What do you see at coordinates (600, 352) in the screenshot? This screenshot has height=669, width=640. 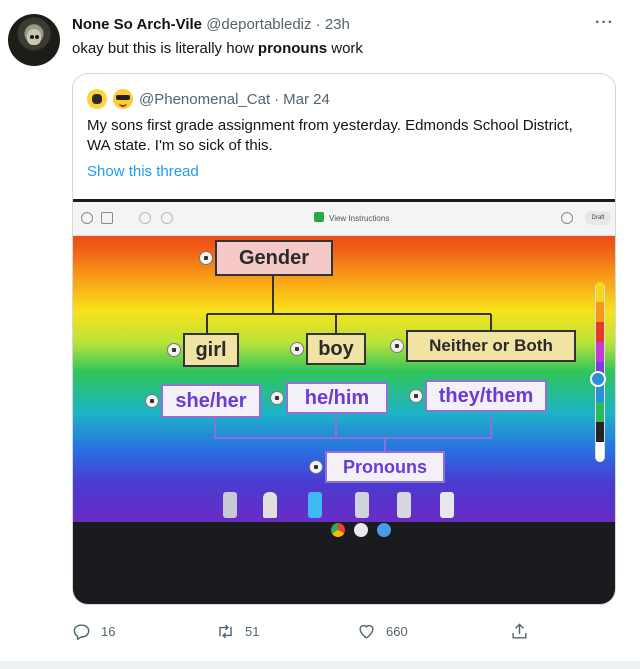 I see `swatch-magenta` at bounding box center [600, 352].